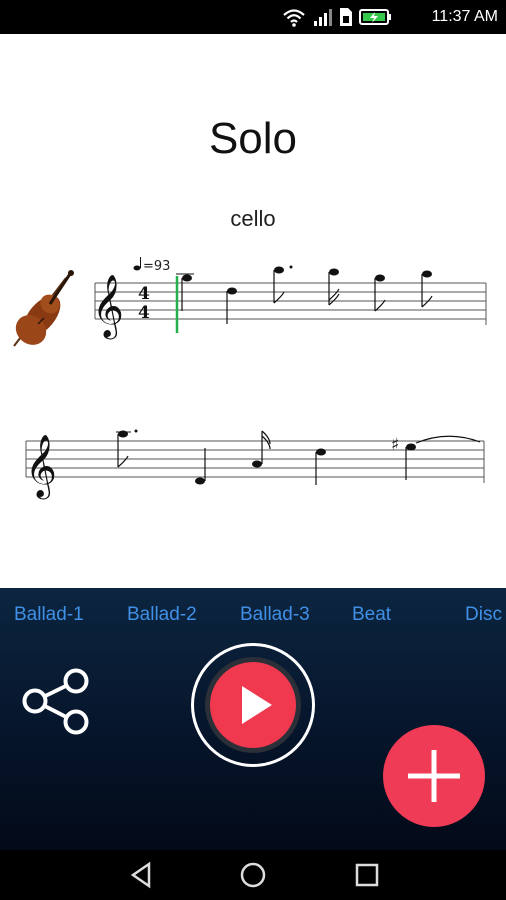  I want to click on nav-home-button, so click(253, 875).